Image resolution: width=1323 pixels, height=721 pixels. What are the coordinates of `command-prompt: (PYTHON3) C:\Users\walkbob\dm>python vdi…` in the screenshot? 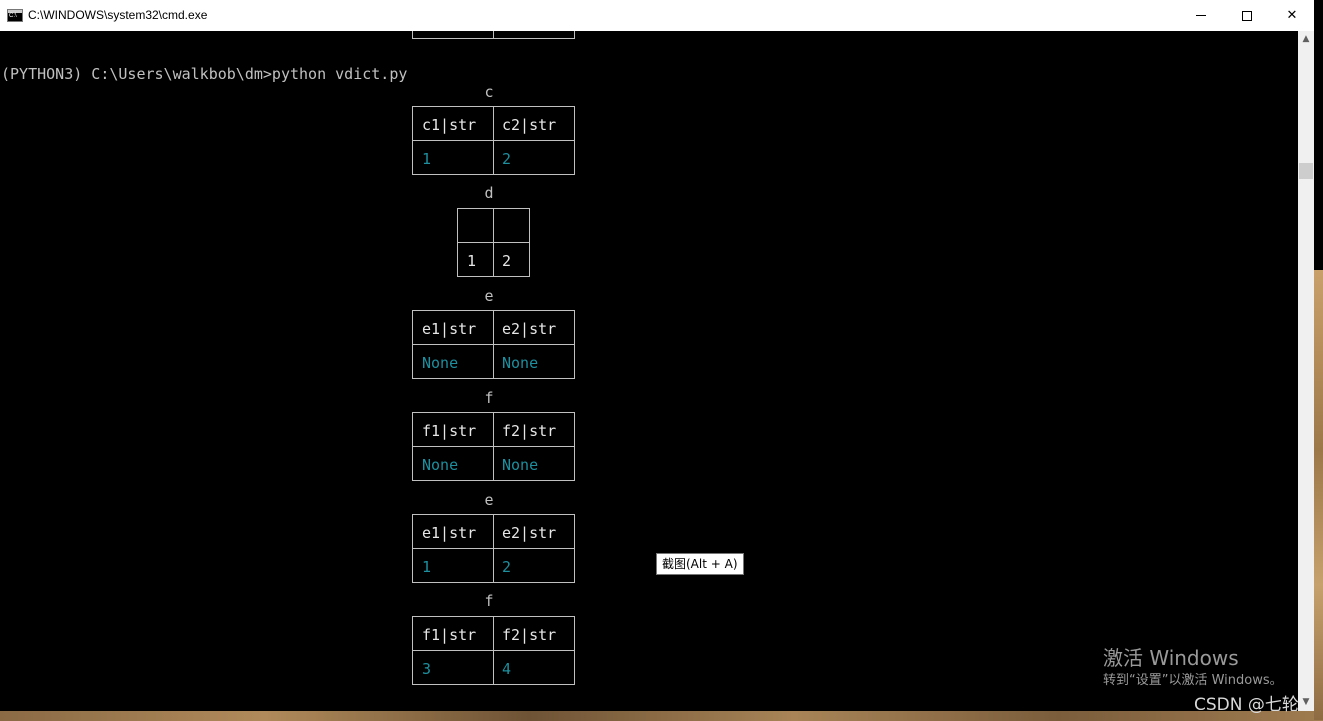 It's located at (204, 74).